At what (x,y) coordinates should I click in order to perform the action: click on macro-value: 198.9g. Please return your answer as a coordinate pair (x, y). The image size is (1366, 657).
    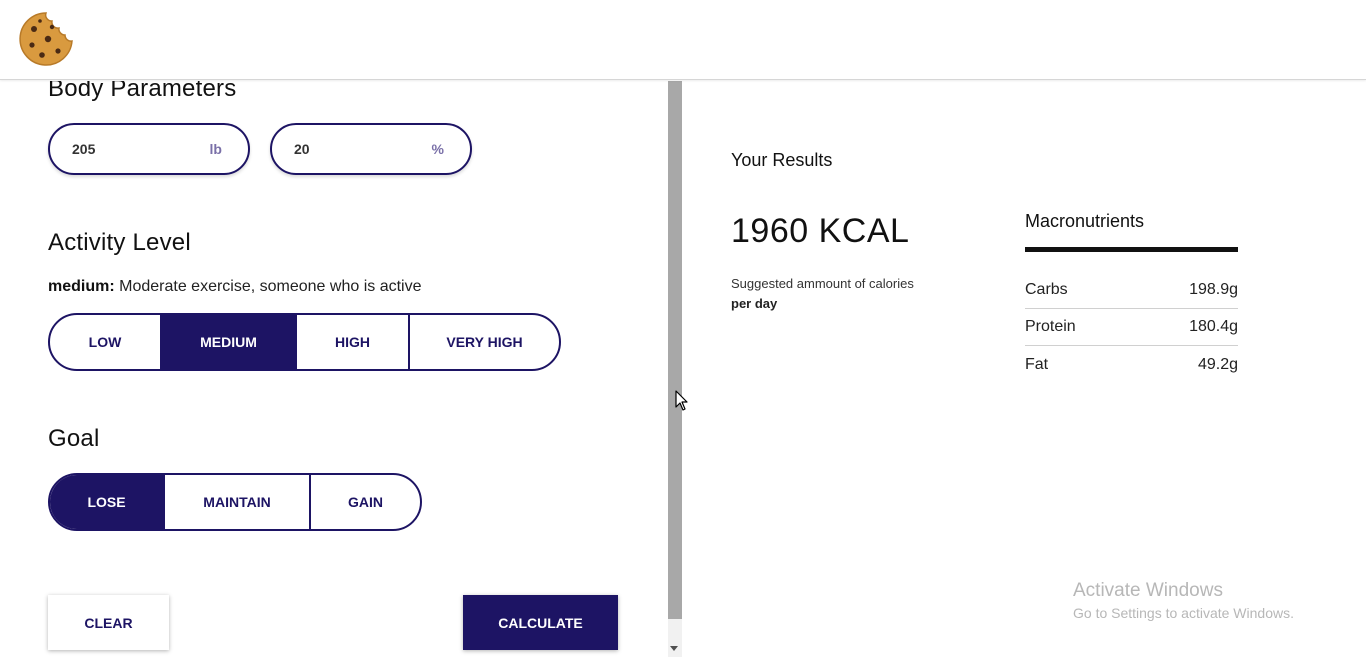
    Looking at the image, I should click on (1213, 289).